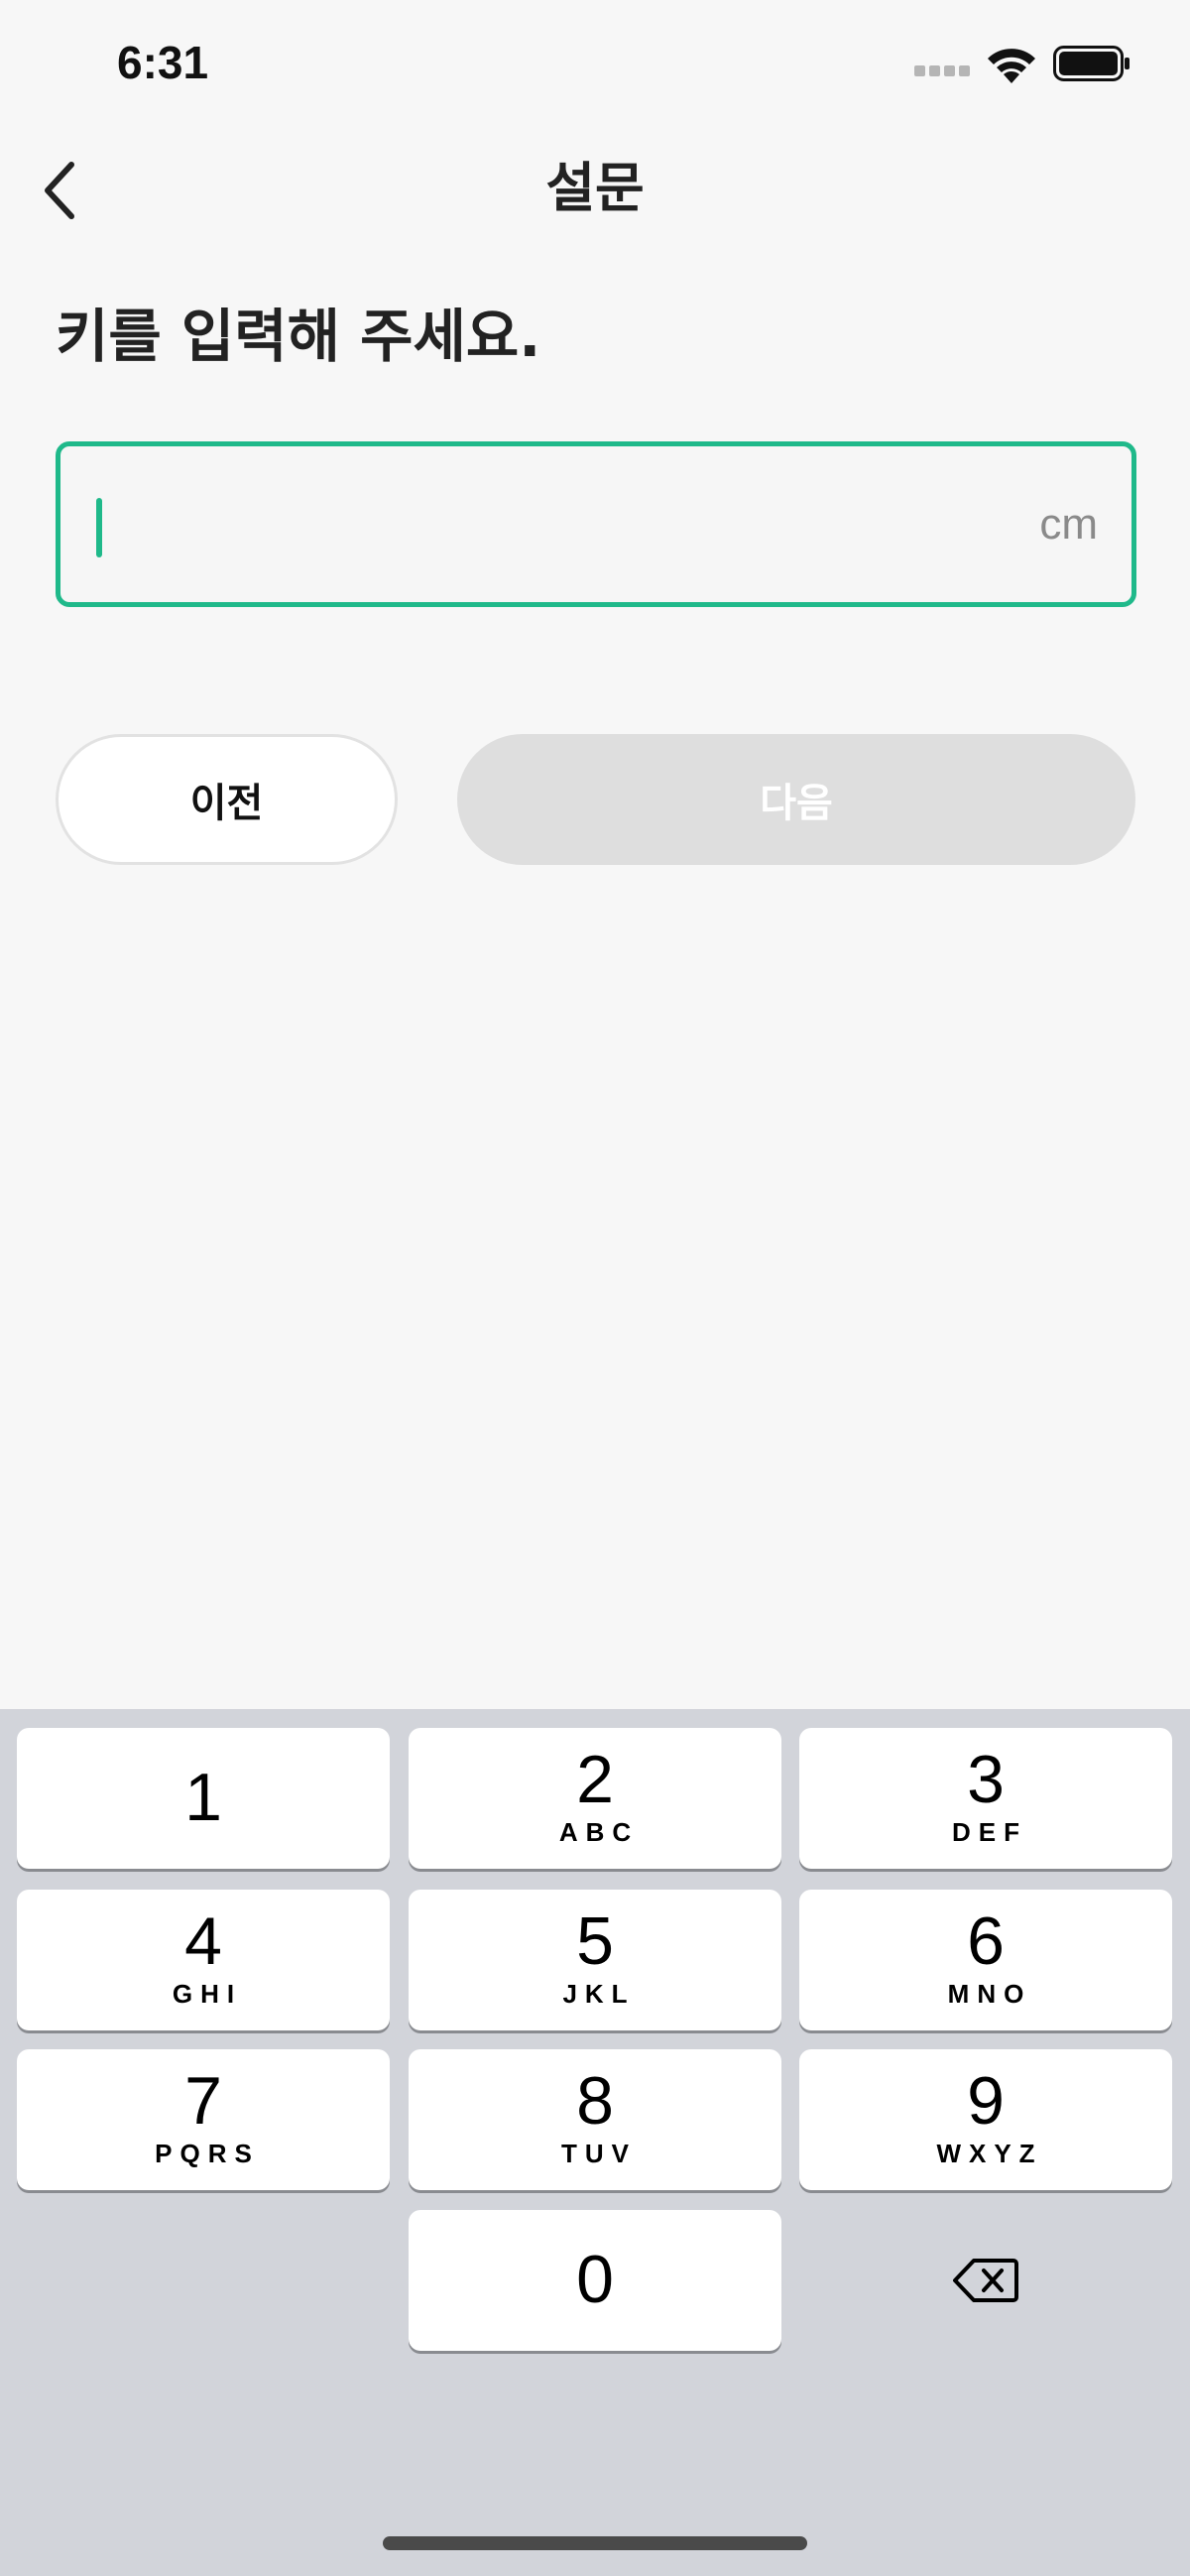 The height and width of the screenshot is (2576, 1190). What do you see at coordinates (1068, 524) in the screenshot?
I see `unit-label: cm` at bounding box center [1068, 524].